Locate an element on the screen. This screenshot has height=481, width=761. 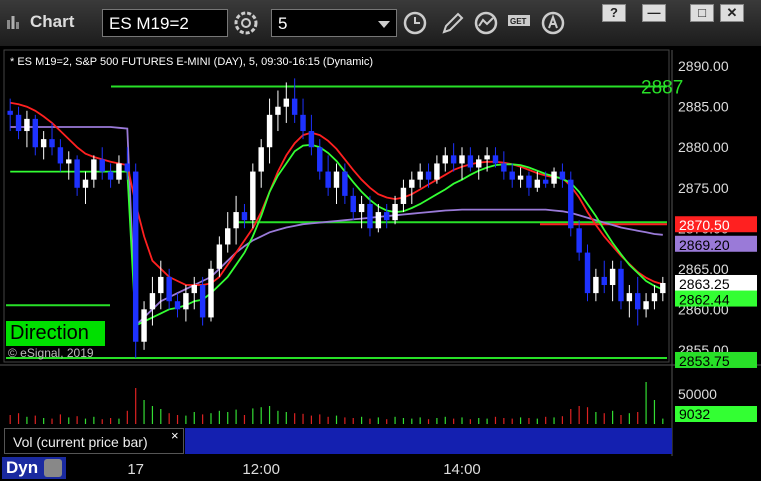
maximize-button: □ is located at coordinates (702, 13).